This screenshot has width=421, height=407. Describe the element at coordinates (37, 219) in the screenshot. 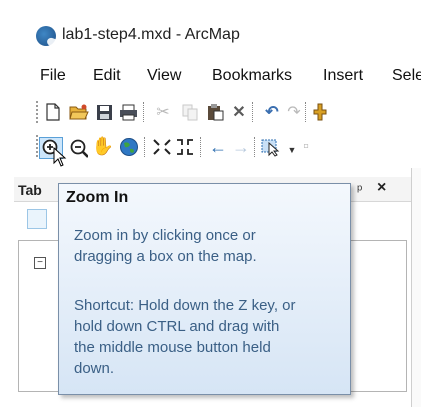

I see `list-by-drawing-order-icon` at that location.